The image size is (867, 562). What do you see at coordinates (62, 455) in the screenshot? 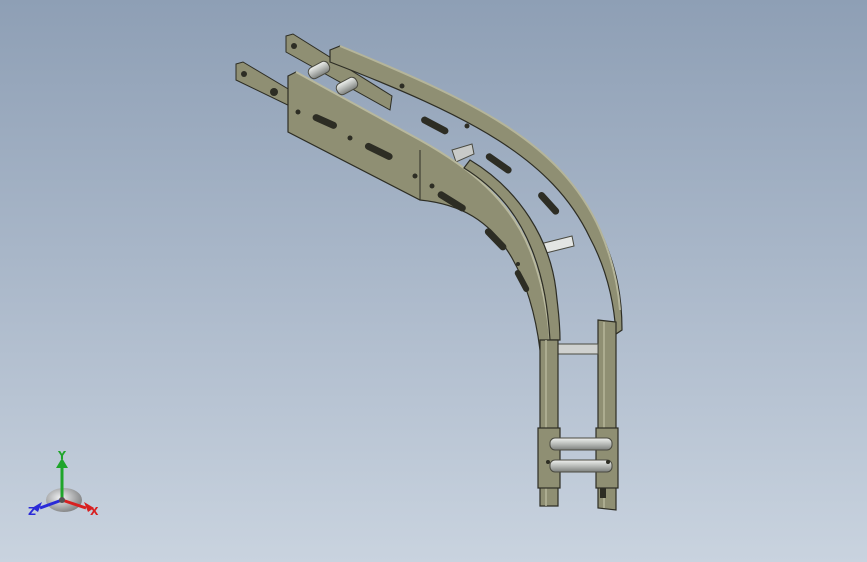
I see `triad-y-label: Y` at bounding box center [62, 455].